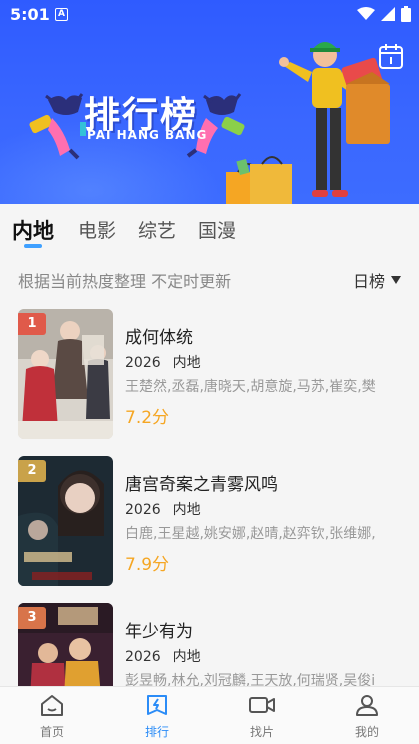 The height and width of the screenshot is (744, 419). I want to click on period-dropdown-label: 日榜, so click(368, 281).